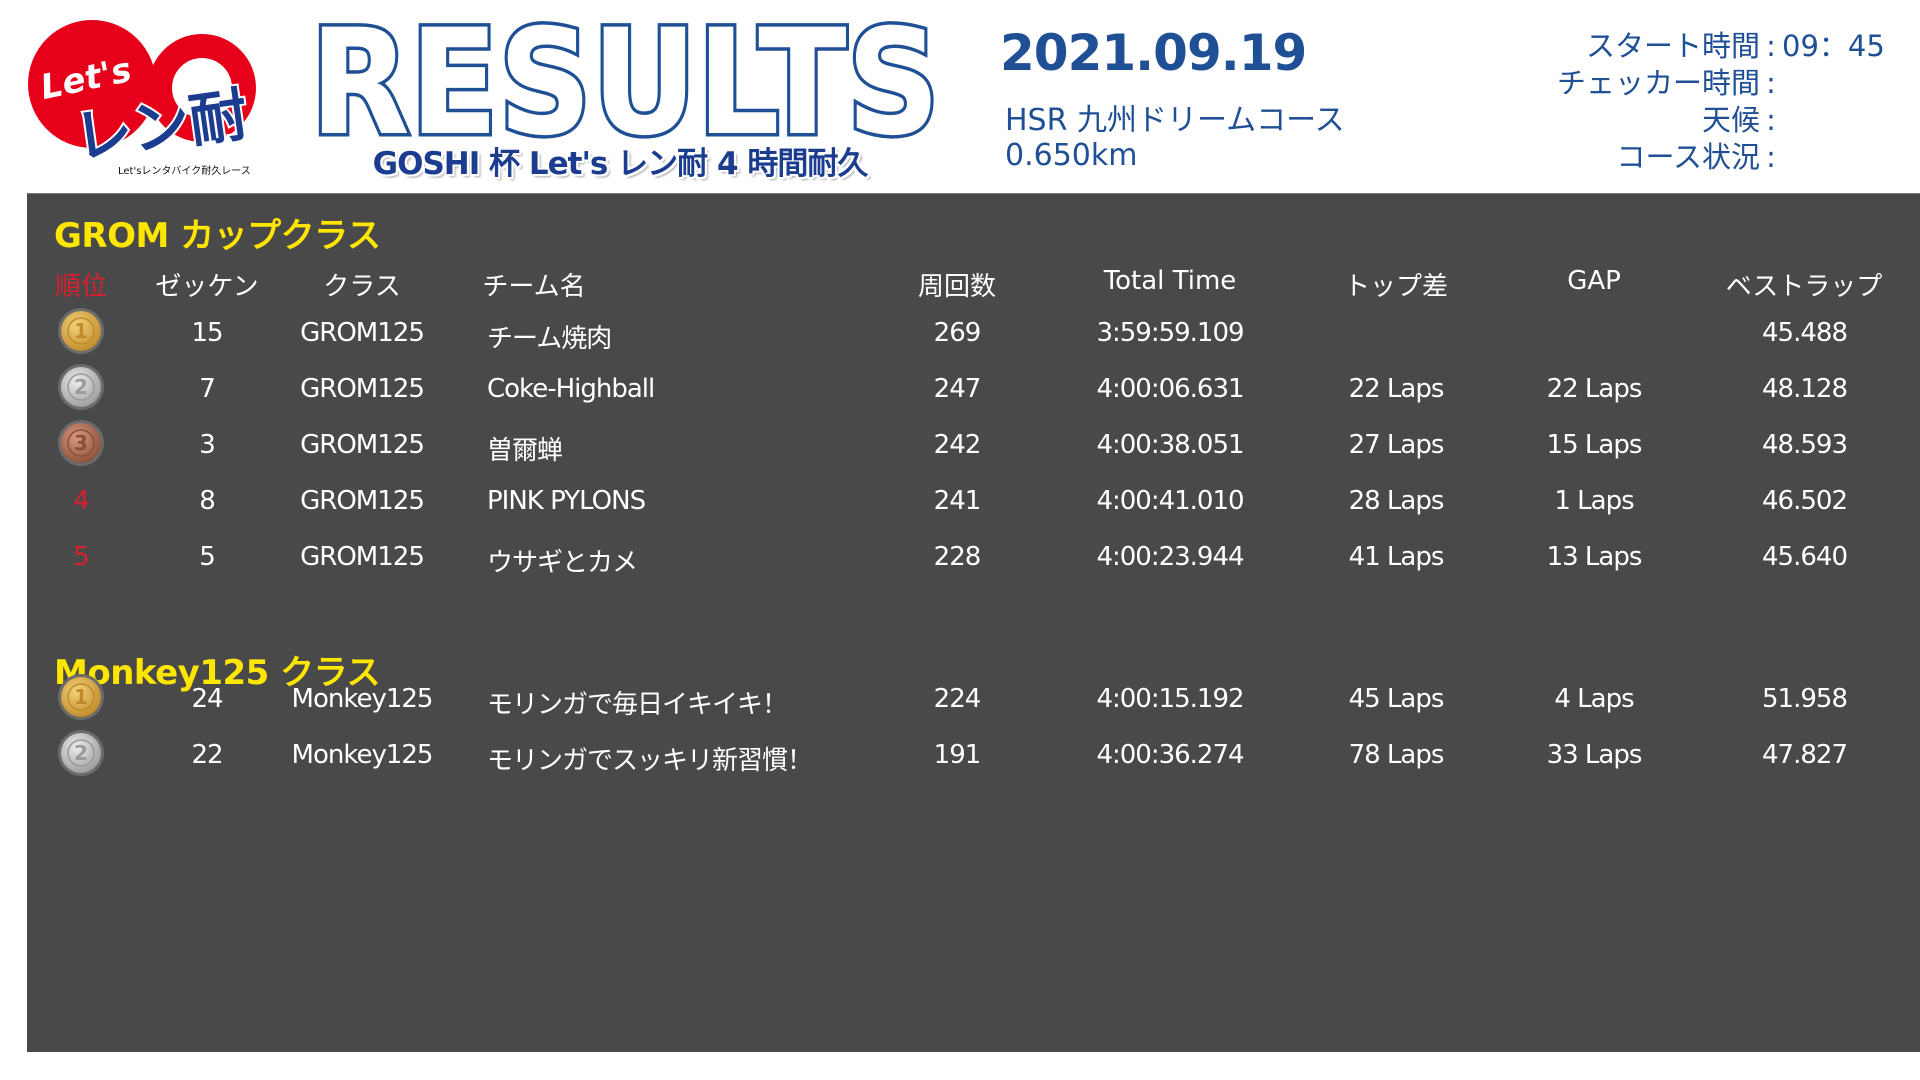 Image resolution: width=1920 pixels, height=1080 pixels. I want to click on cell-gap: 33 Laps, so click(1594, 755).